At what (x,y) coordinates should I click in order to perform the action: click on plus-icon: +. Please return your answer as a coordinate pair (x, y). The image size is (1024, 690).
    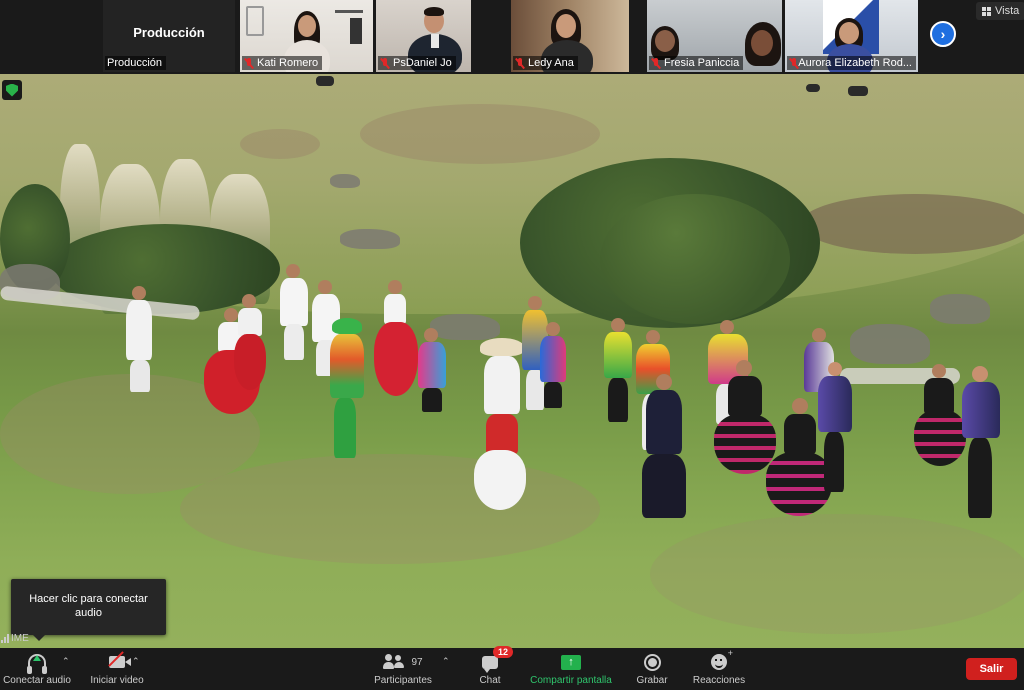
    Looking at the image, I should click on (730, 653).